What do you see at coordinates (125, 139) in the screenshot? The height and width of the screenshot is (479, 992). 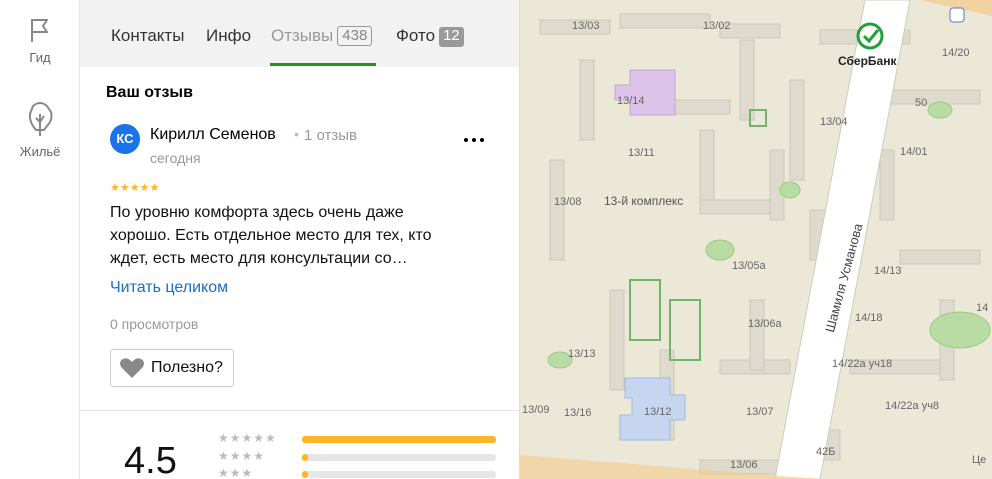 I see `avatar: КС` at bounding box center [125, 139].